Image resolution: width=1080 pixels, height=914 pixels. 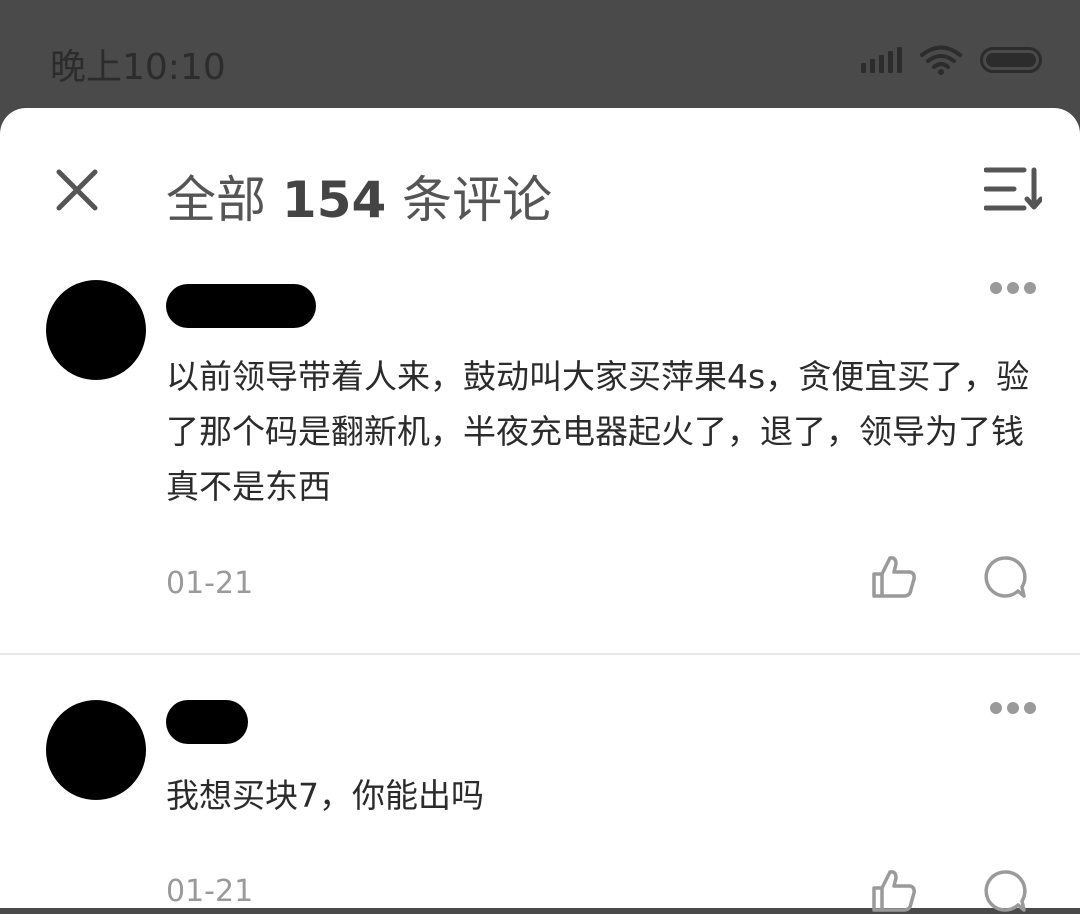 I want to click on sort-icon, so click(x=1013, y=189).